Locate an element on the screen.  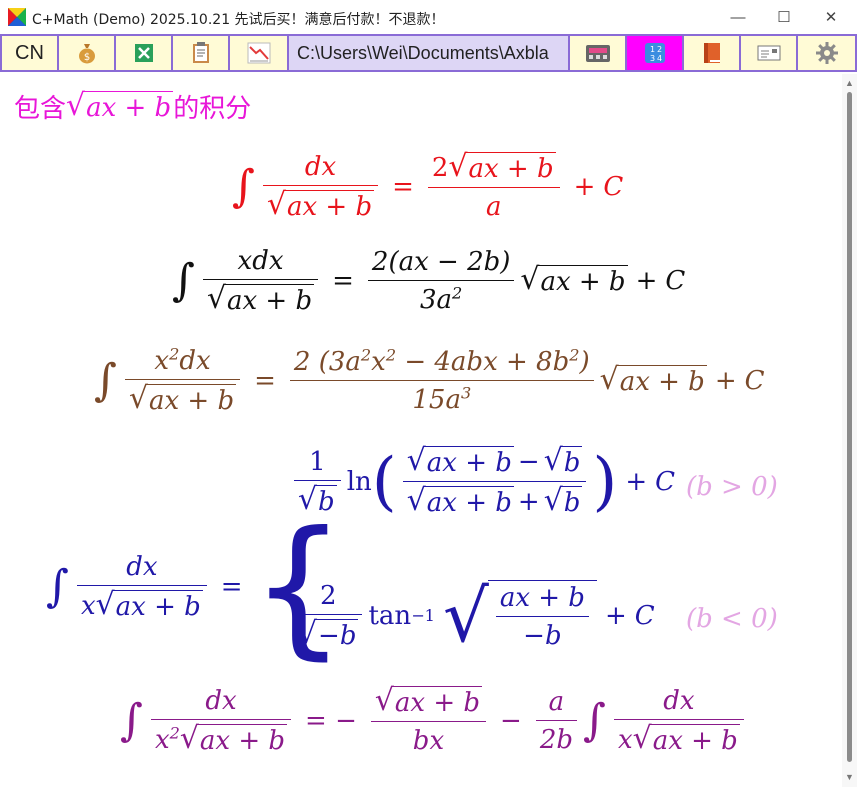
f1-numerator: dx is located at coordinates (320, 167).